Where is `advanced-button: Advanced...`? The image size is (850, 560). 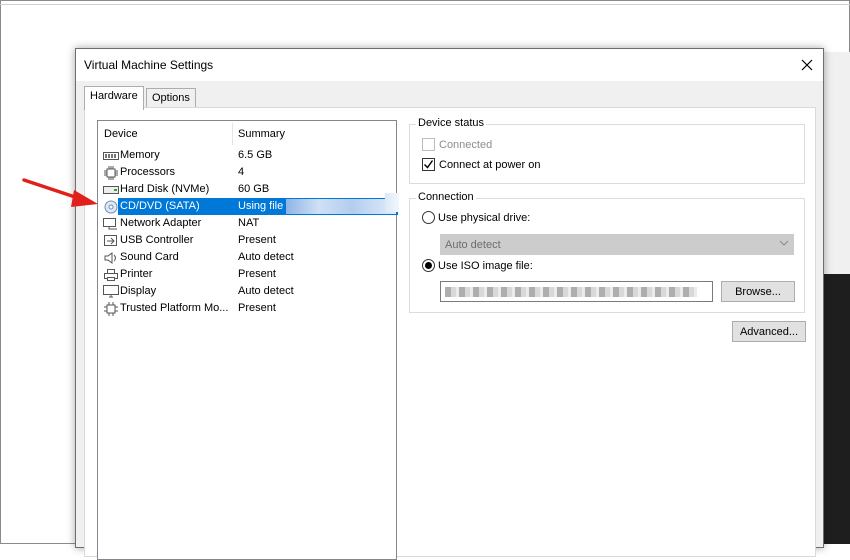 advanced-button: Advanced... is located at coordinates (769, 331).